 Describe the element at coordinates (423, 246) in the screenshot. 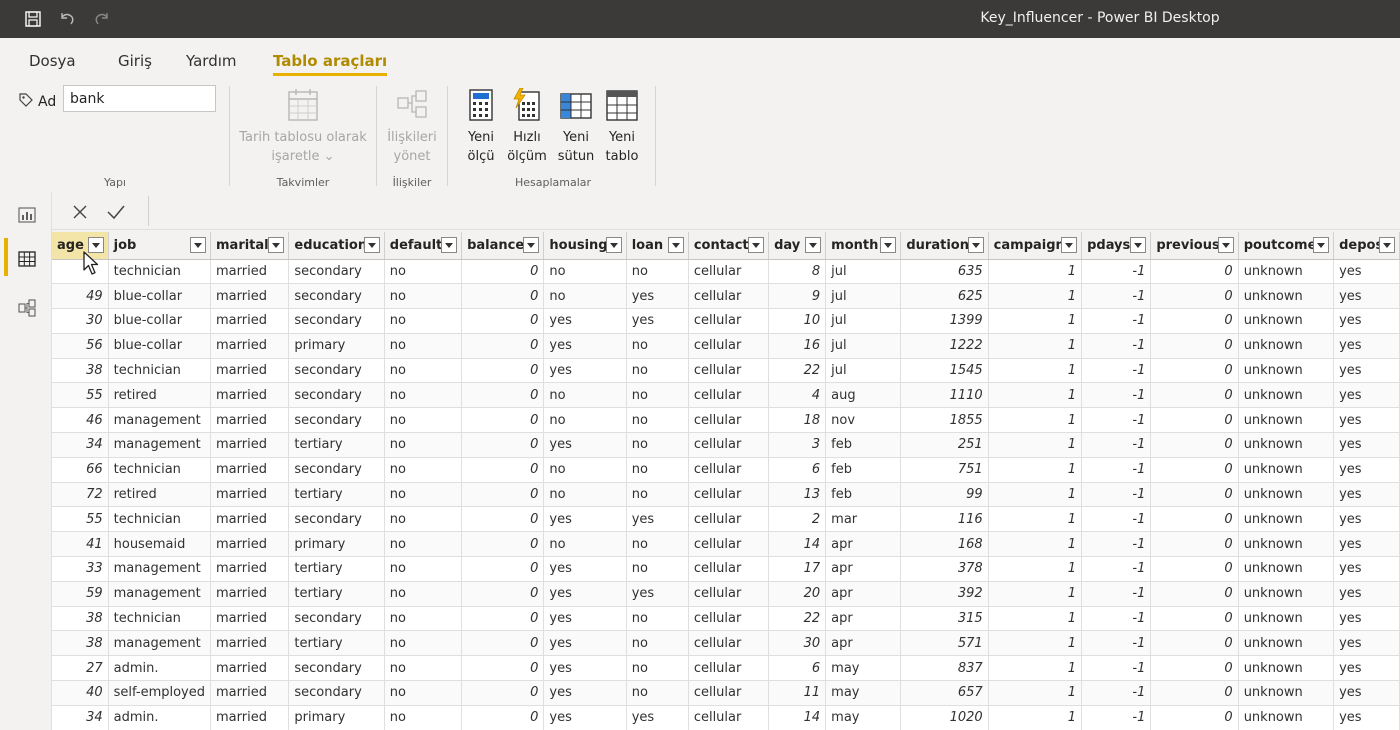

I see `column-header-default: default` at that location.